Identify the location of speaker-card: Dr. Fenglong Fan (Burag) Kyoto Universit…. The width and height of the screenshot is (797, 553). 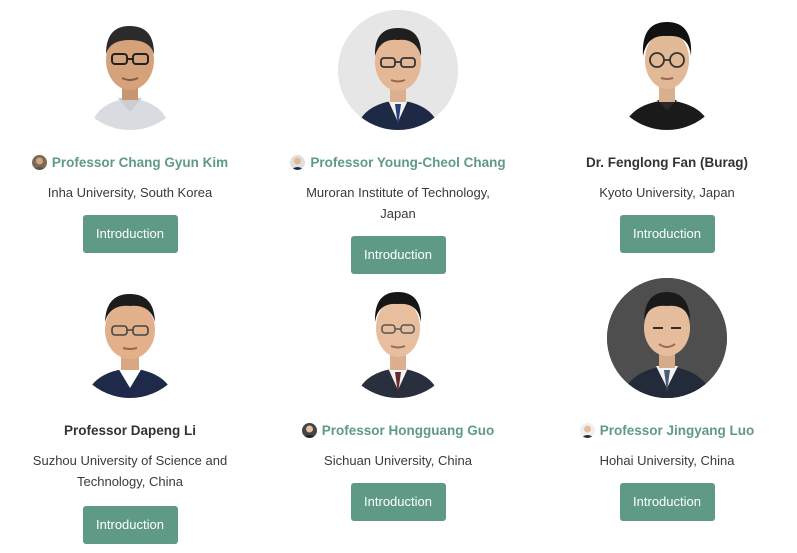
(667, 131).